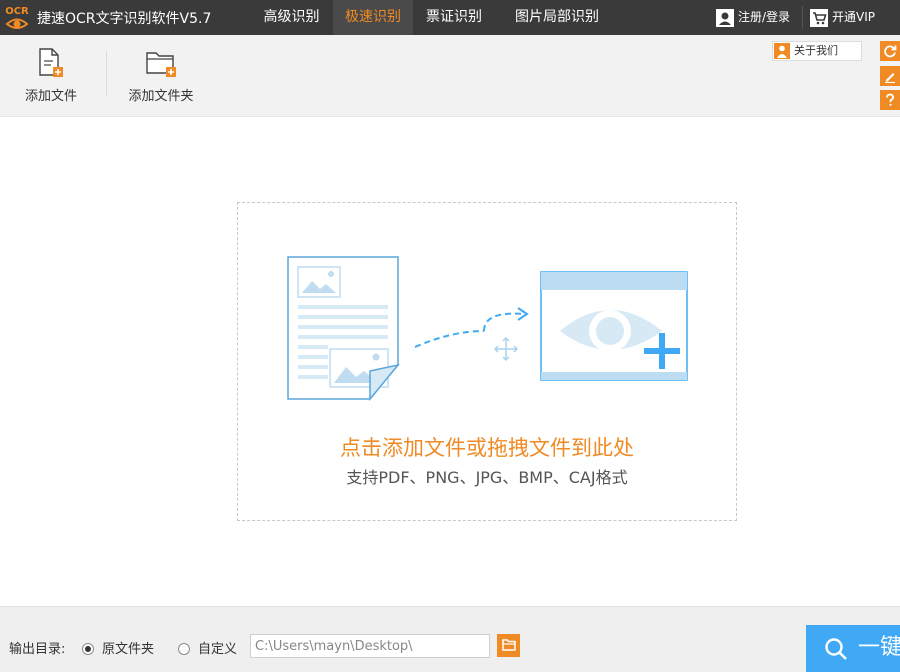 Image resolution: width=900 pixels, height=672 pixels. What do you see at coordinates (184, 649) in the screenshot?
I see `radio-custom-dot` at bounding box center [184, 649].